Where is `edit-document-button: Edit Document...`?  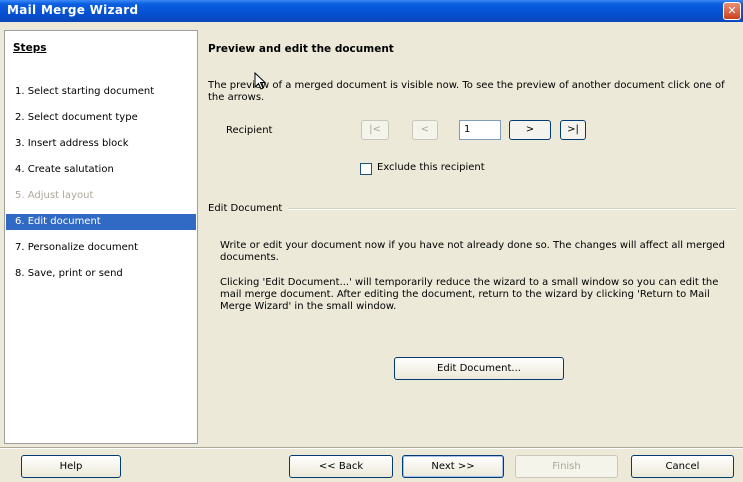 edit-document-button: Edit Document... is located at coordinates (479, 368).